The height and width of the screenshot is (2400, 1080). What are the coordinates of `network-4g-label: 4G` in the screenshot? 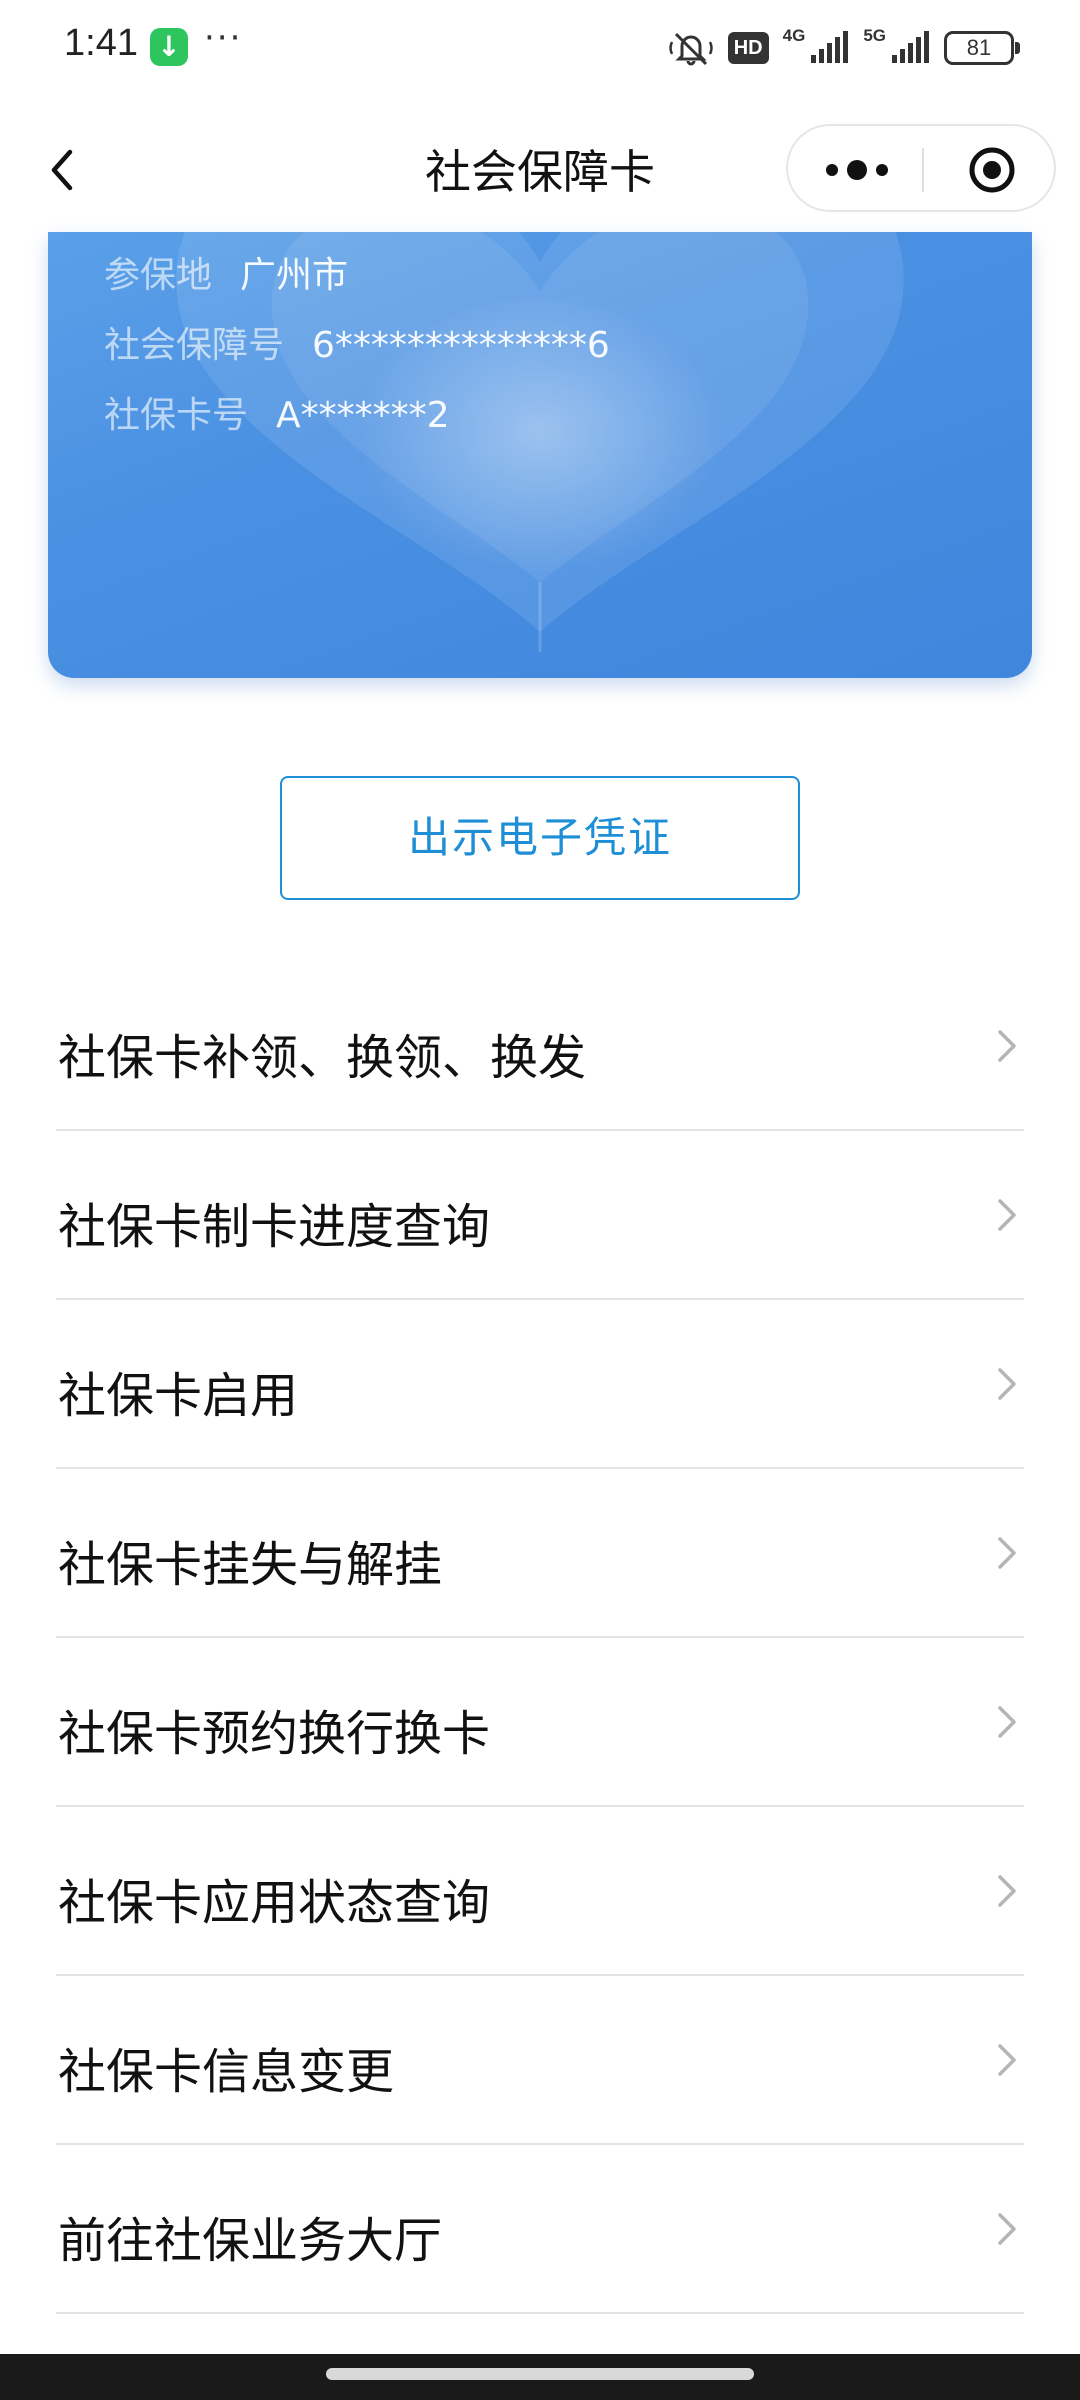 It's located at (794, 35).